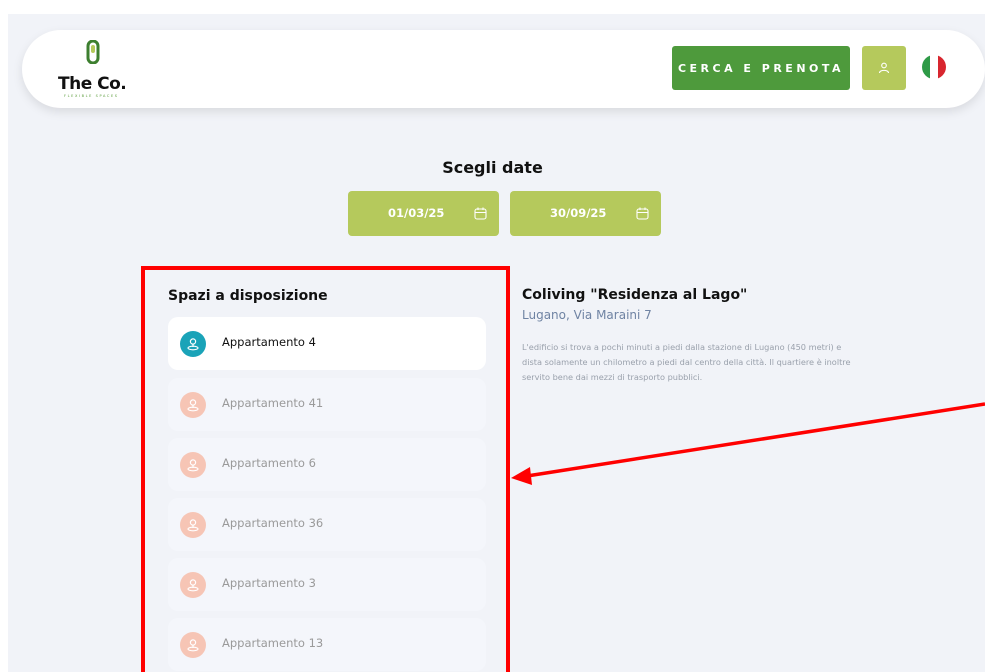 The height and width of the screenshot is (672, 985). I want to click on apartment-label: Appartamento 6, so click(269, 463).